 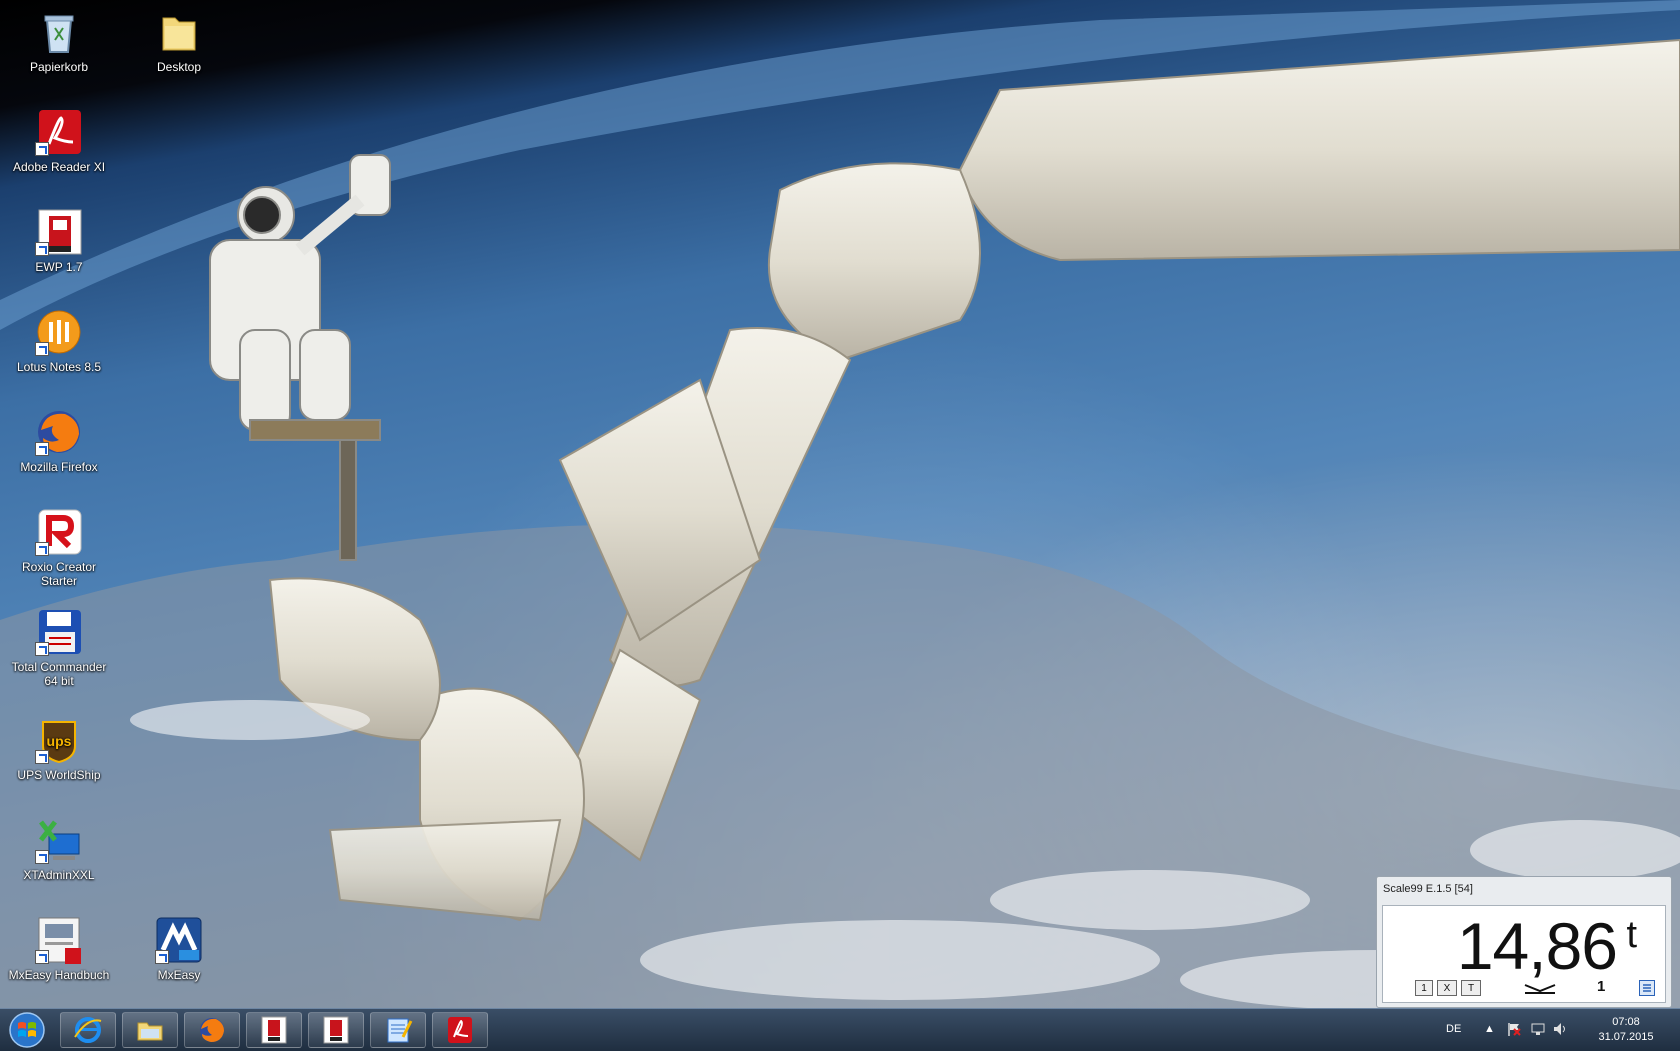 I want to click on system-tray: DE ▲ 07:08 31.07.2015, so click(x=1560, y=1030).